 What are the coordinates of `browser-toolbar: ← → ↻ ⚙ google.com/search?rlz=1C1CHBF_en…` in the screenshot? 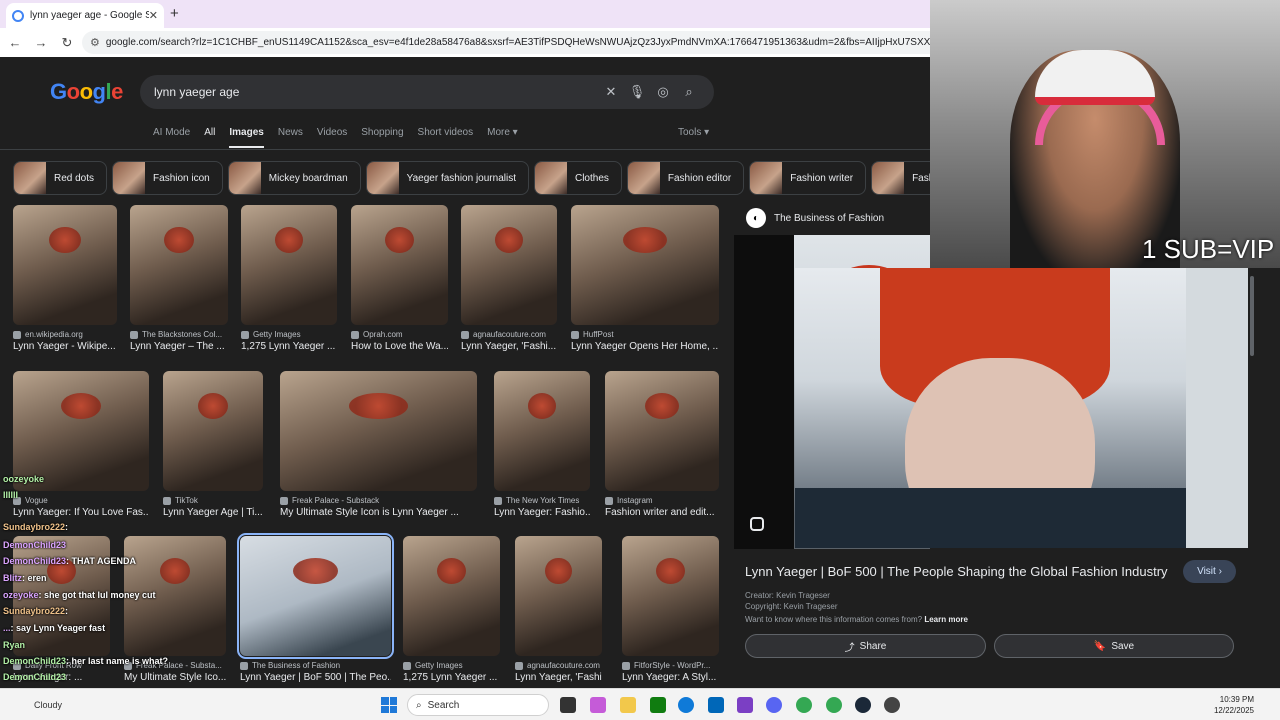 It's located at (471, 42).